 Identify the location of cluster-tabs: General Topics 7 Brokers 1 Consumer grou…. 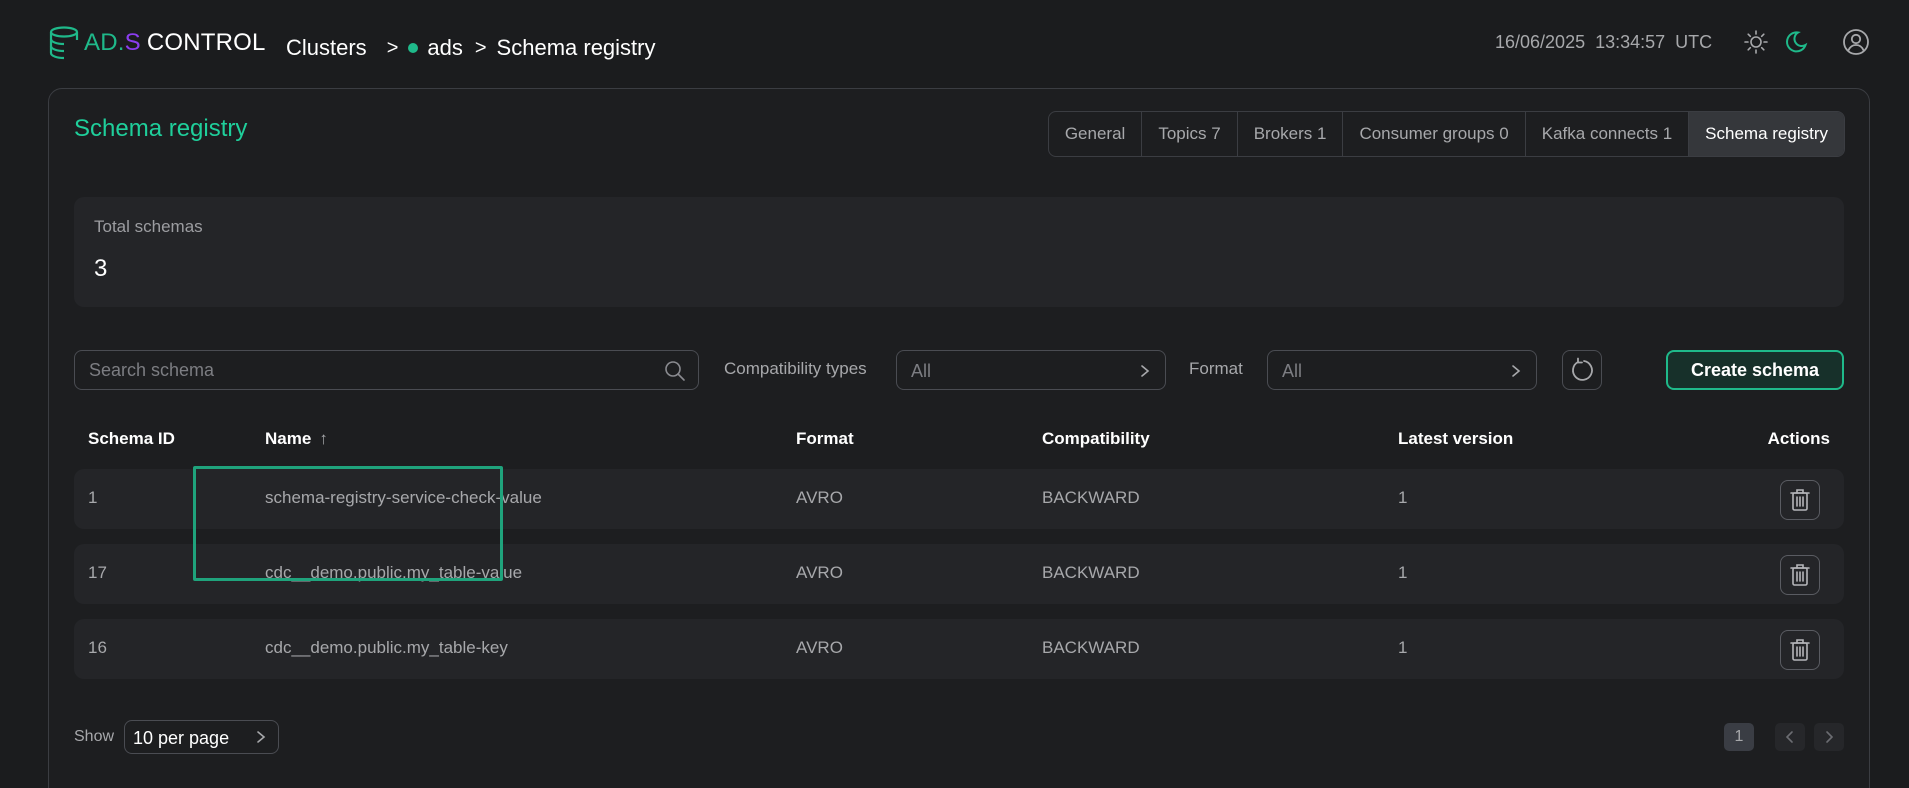
(1446, 134).